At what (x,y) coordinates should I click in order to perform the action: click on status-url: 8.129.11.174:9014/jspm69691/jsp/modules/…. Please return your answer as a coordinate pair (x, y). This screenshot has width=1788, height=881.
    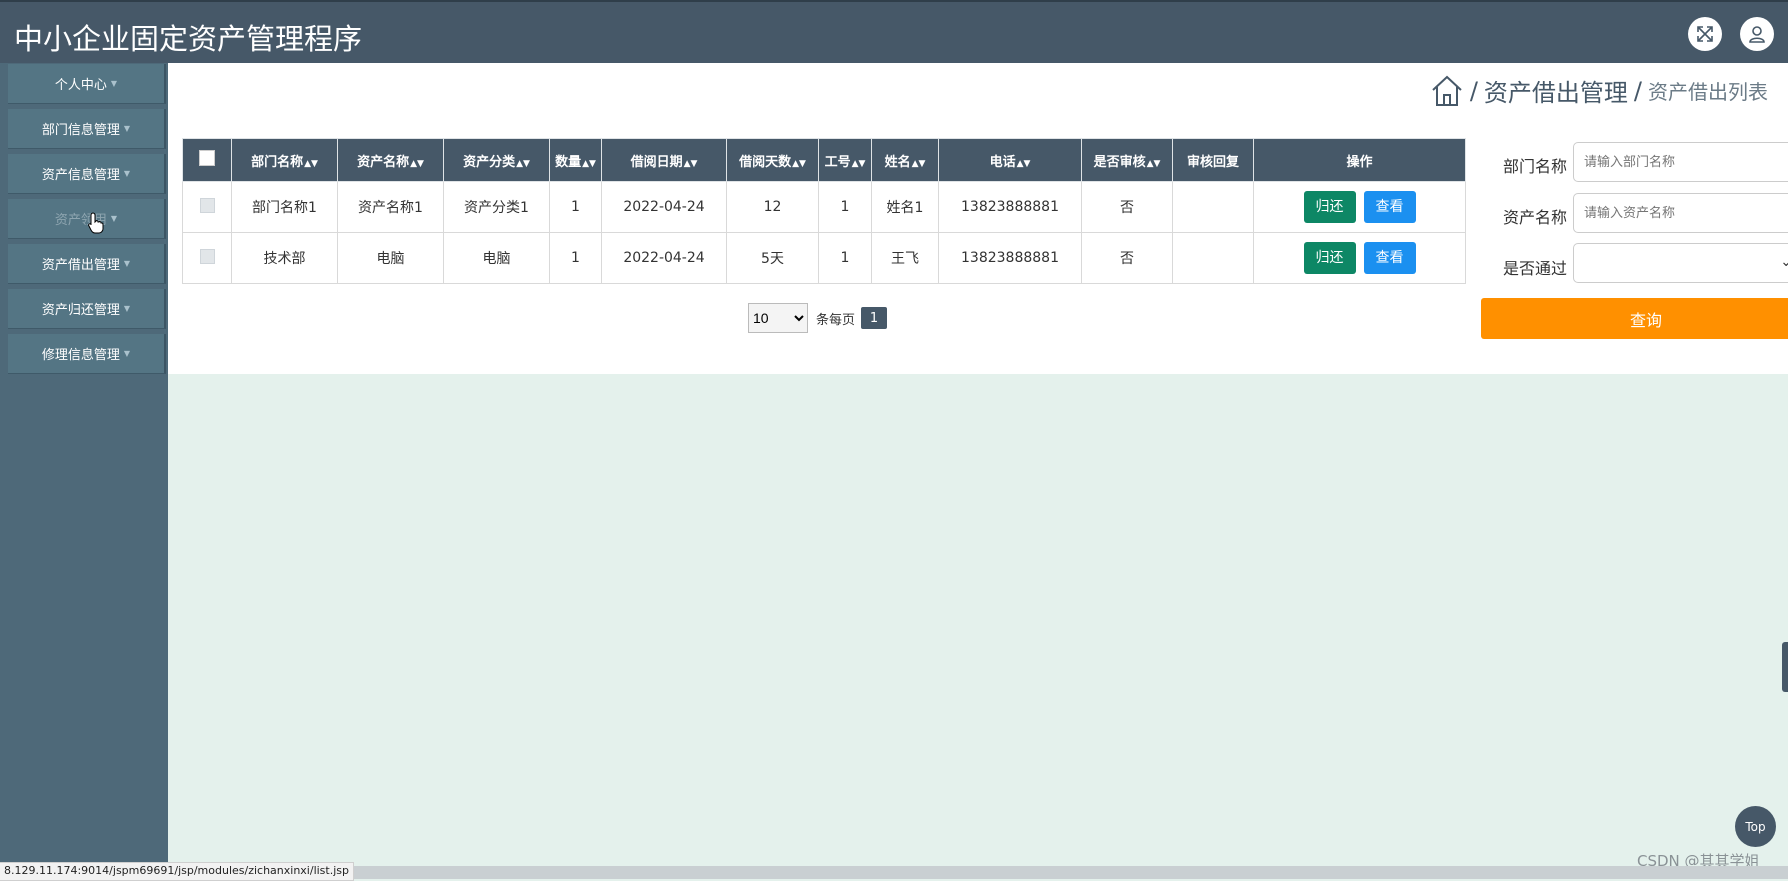
    Looking at the image, I should click on (177, 871).